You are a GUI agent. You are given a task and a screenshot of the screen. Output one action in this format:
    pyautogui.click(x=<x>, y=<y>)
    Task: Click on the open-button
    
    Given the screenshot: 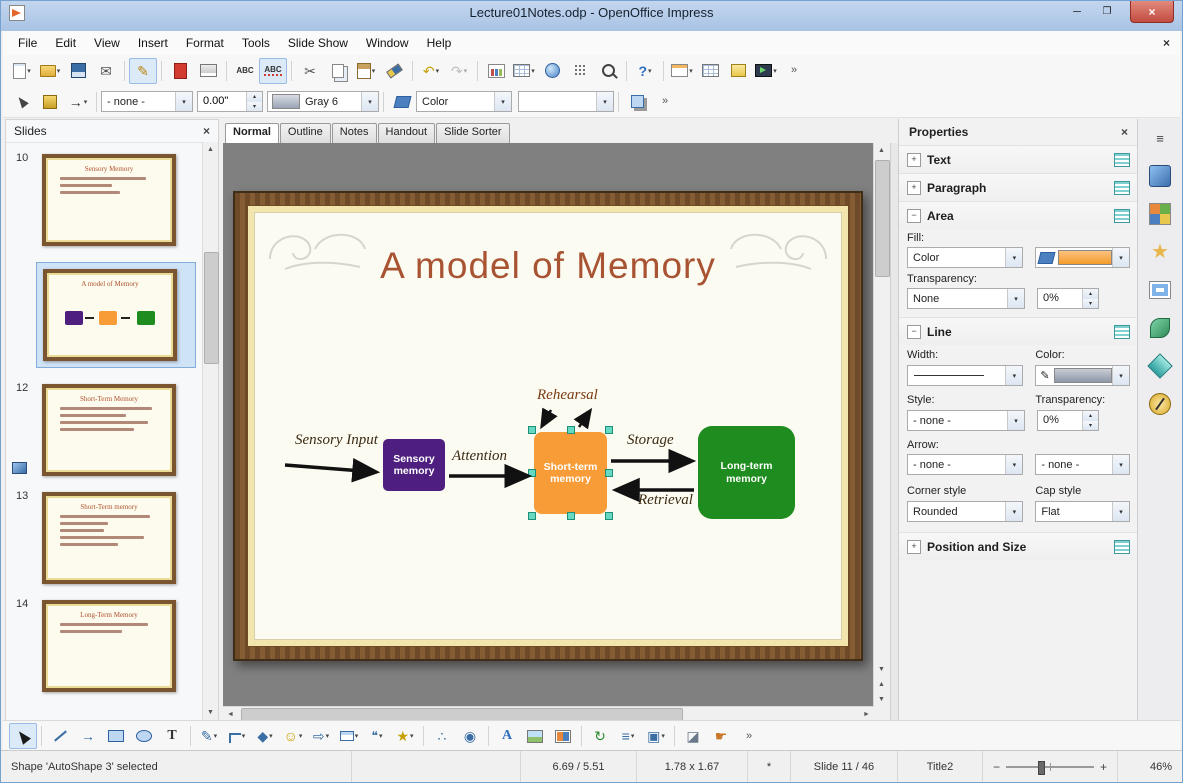 What is the action you would take?
    pyautogui.click(x=50, y=71)
    